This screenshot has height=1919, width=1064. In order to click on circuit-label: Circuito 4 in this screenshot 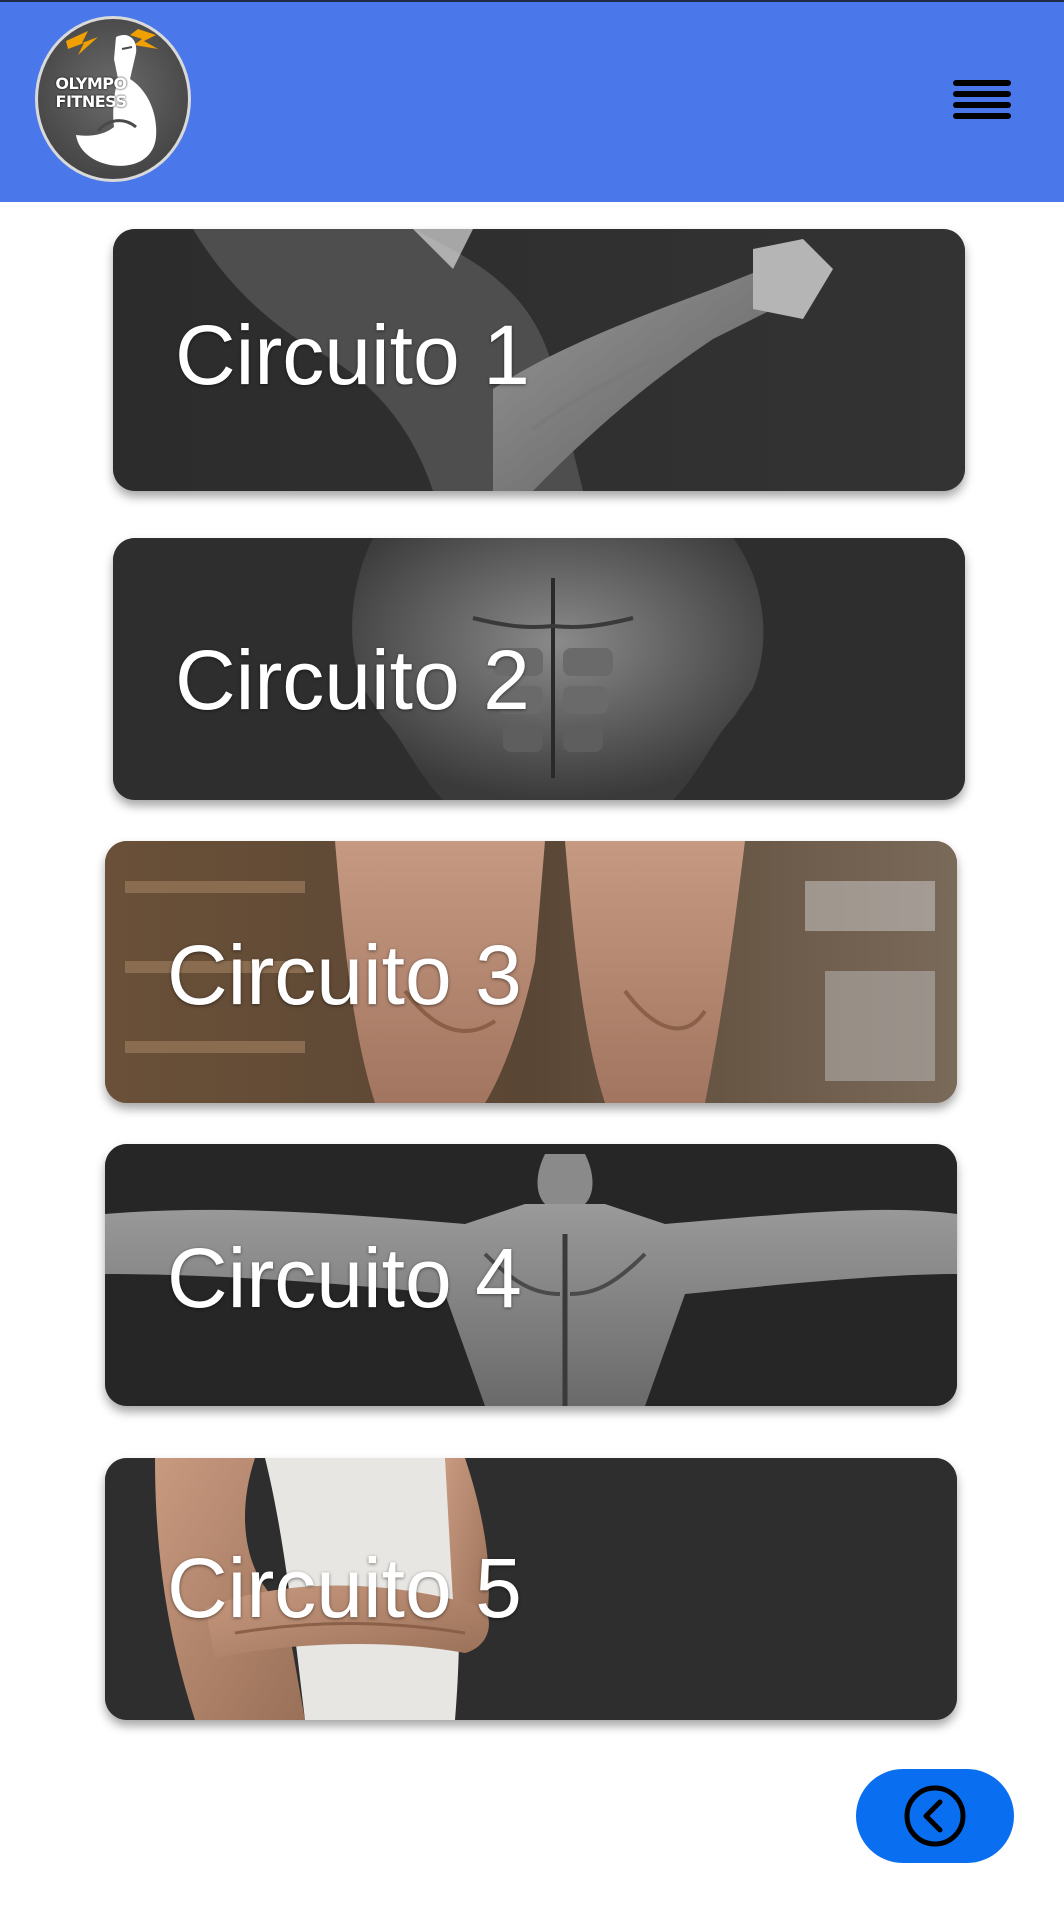, I will do `click(344, 1278)`.